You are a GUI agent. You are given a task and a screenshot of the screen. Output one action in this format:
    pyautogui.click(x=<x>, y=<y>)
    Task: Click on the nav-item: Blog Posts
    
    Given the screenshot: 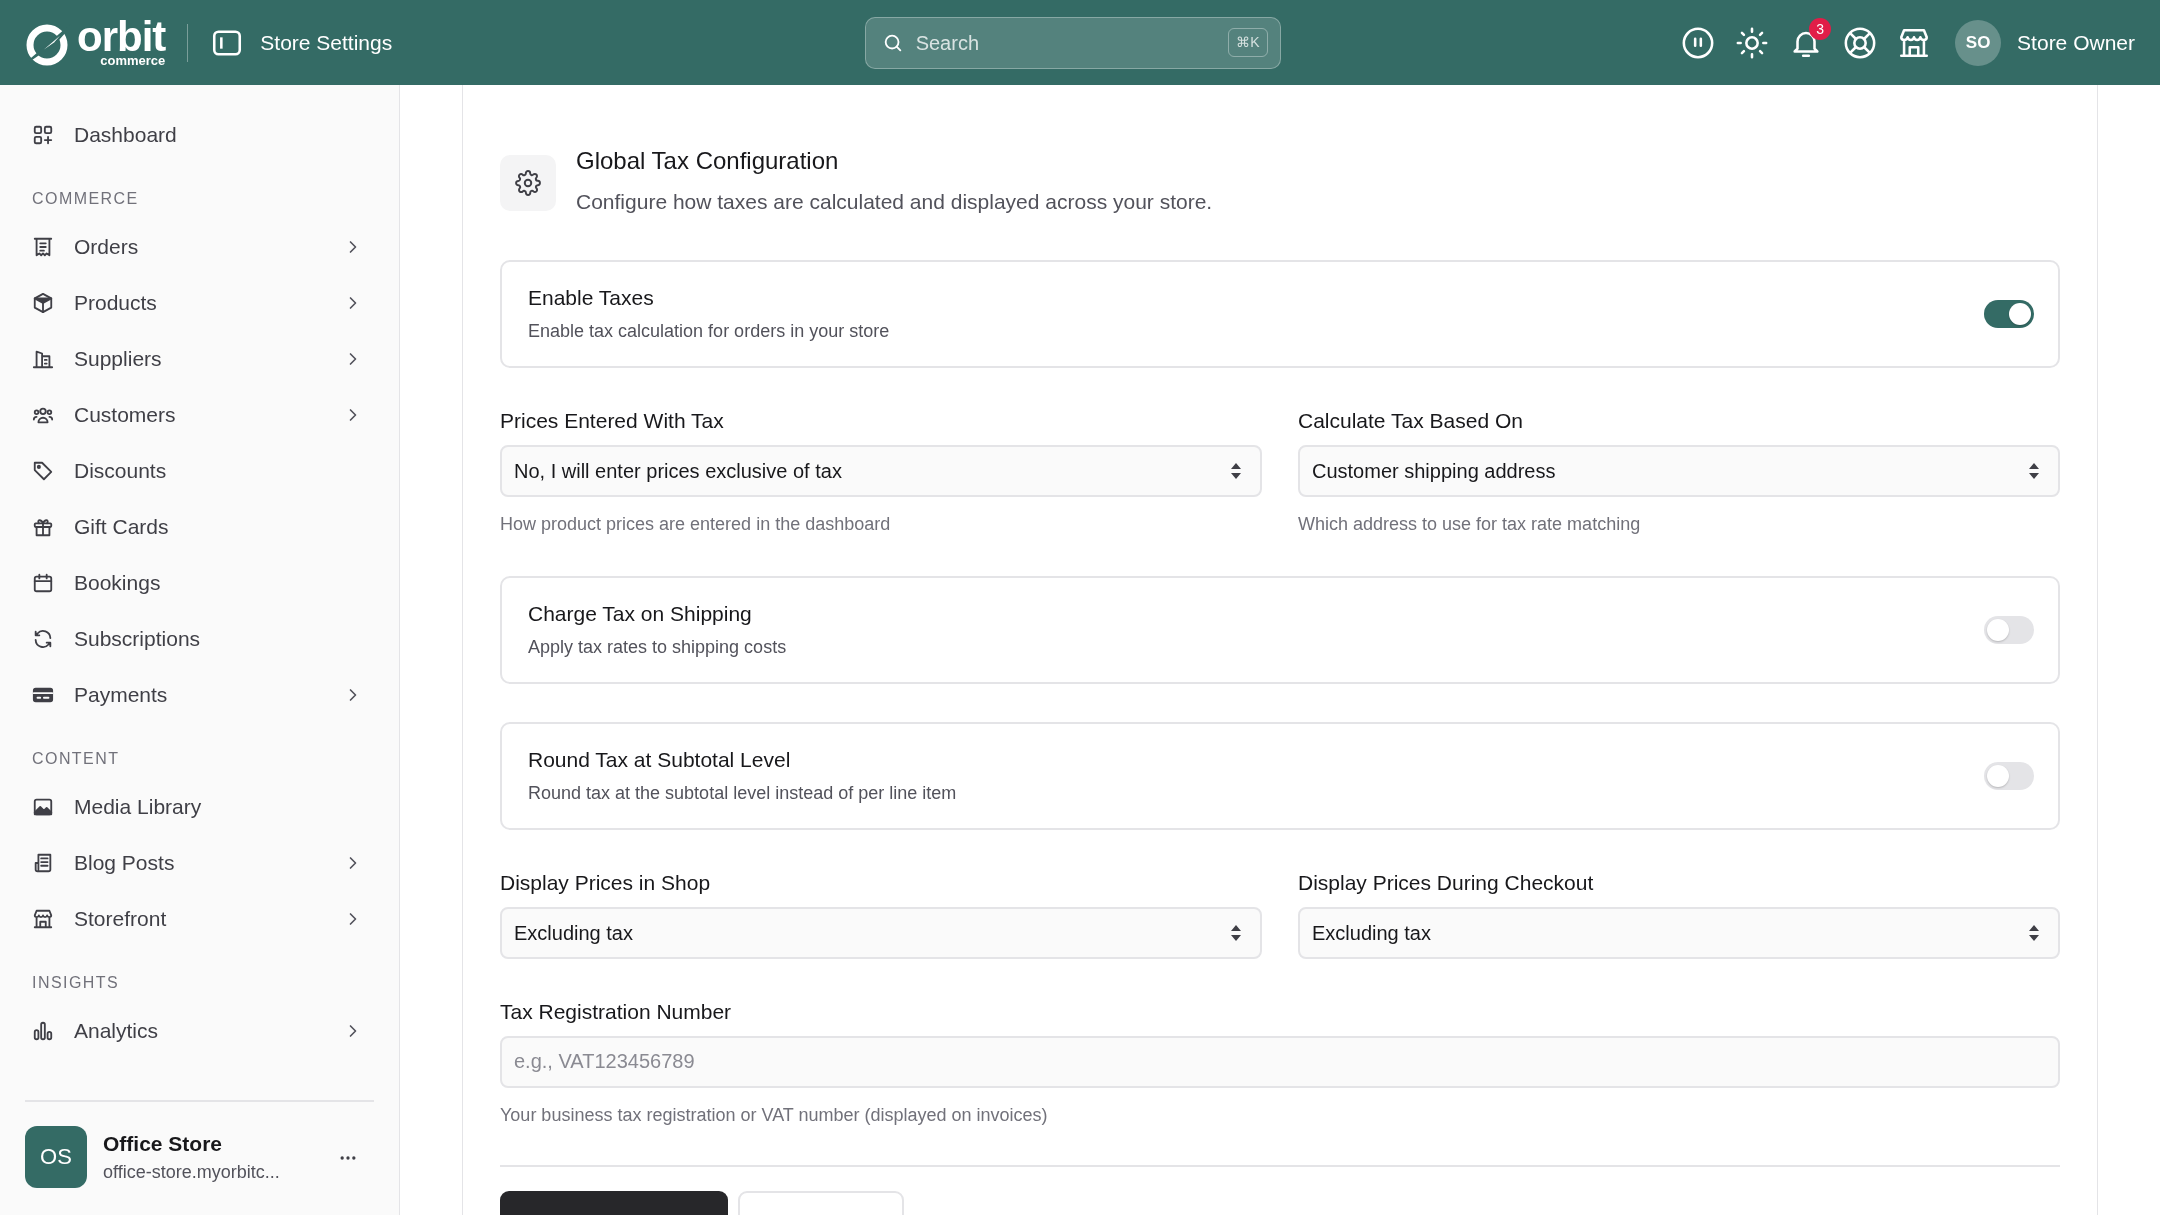 What is the action you would take?
    pyautogui.click(x=199, y=863)
    